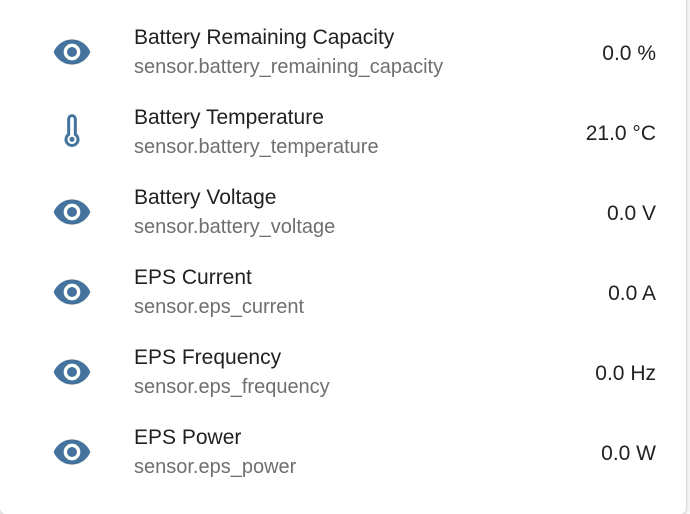 The height and width of the screenshot is (514, 690). What do you see at coordinates (208, 357) in the screenshot?
I see `entity-name: EPS Frequency` at bounding box center [208, 357].